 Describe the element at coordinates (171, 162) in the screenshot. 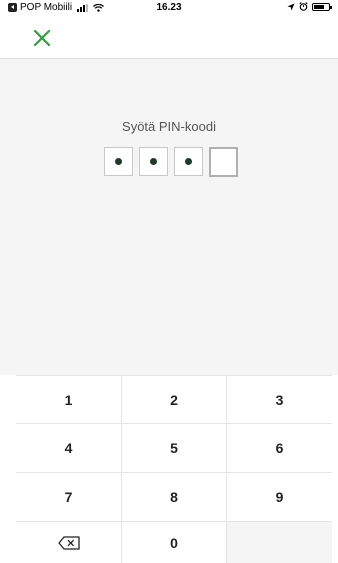

I see `pin-boxes` at that location.